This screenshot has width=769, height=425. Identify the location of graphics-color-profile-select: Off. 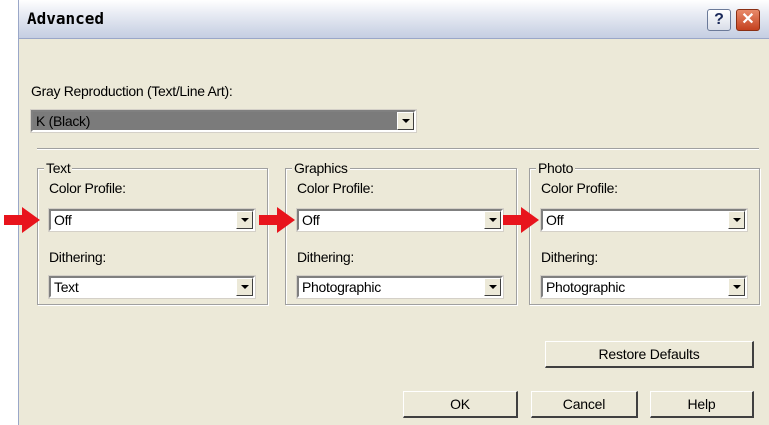
(400, 220).